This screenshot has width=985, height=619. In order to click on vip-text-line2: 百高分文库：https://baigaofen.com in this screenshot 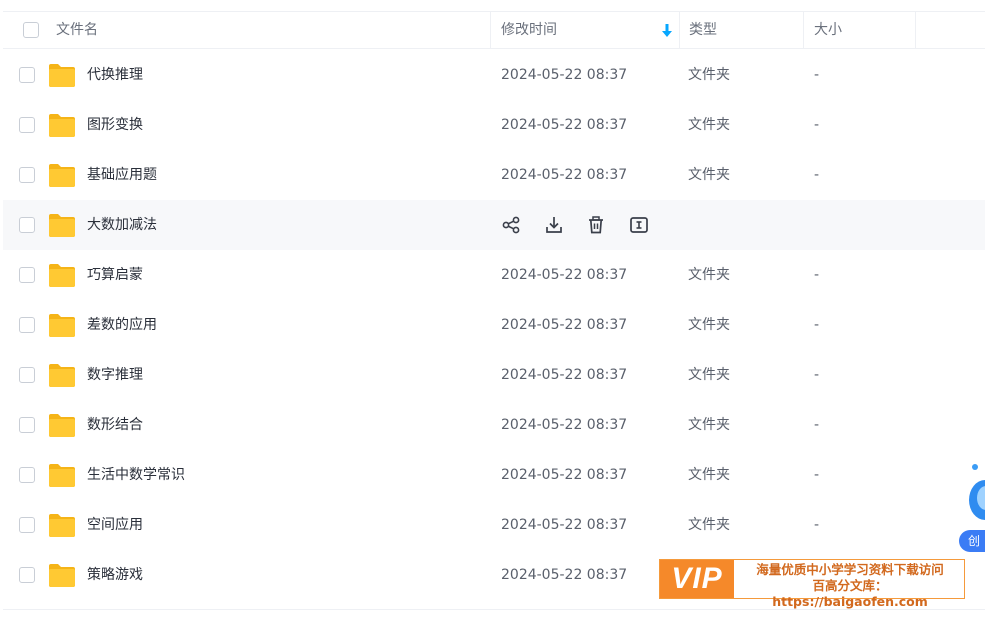, I will do `click(850, 593)`.